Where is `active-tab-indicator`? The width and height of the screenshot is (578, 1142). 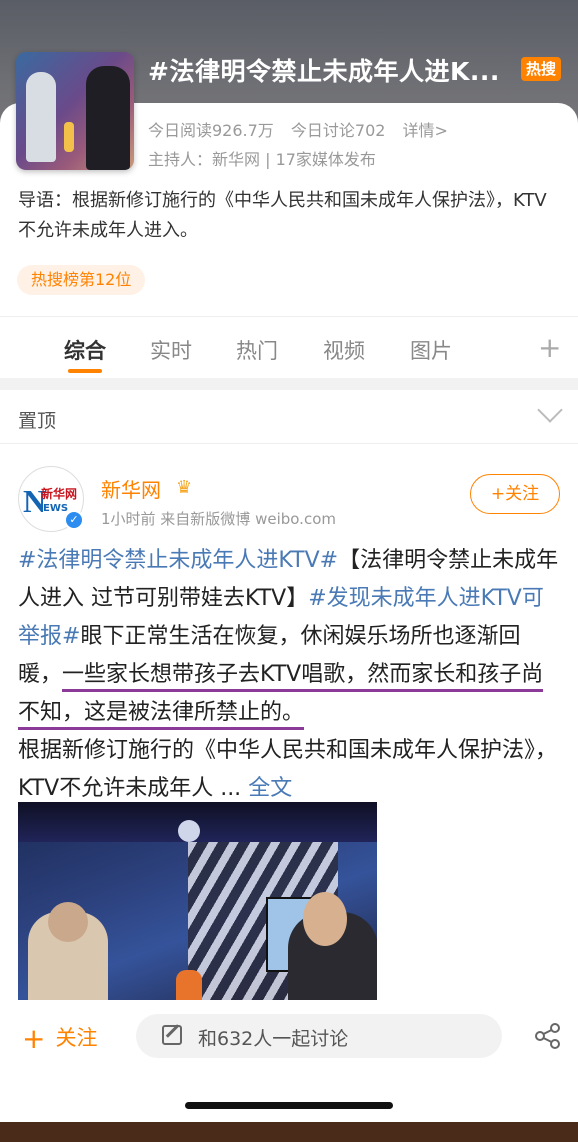
active-tab-indicator is located at coordinates (85, 371).